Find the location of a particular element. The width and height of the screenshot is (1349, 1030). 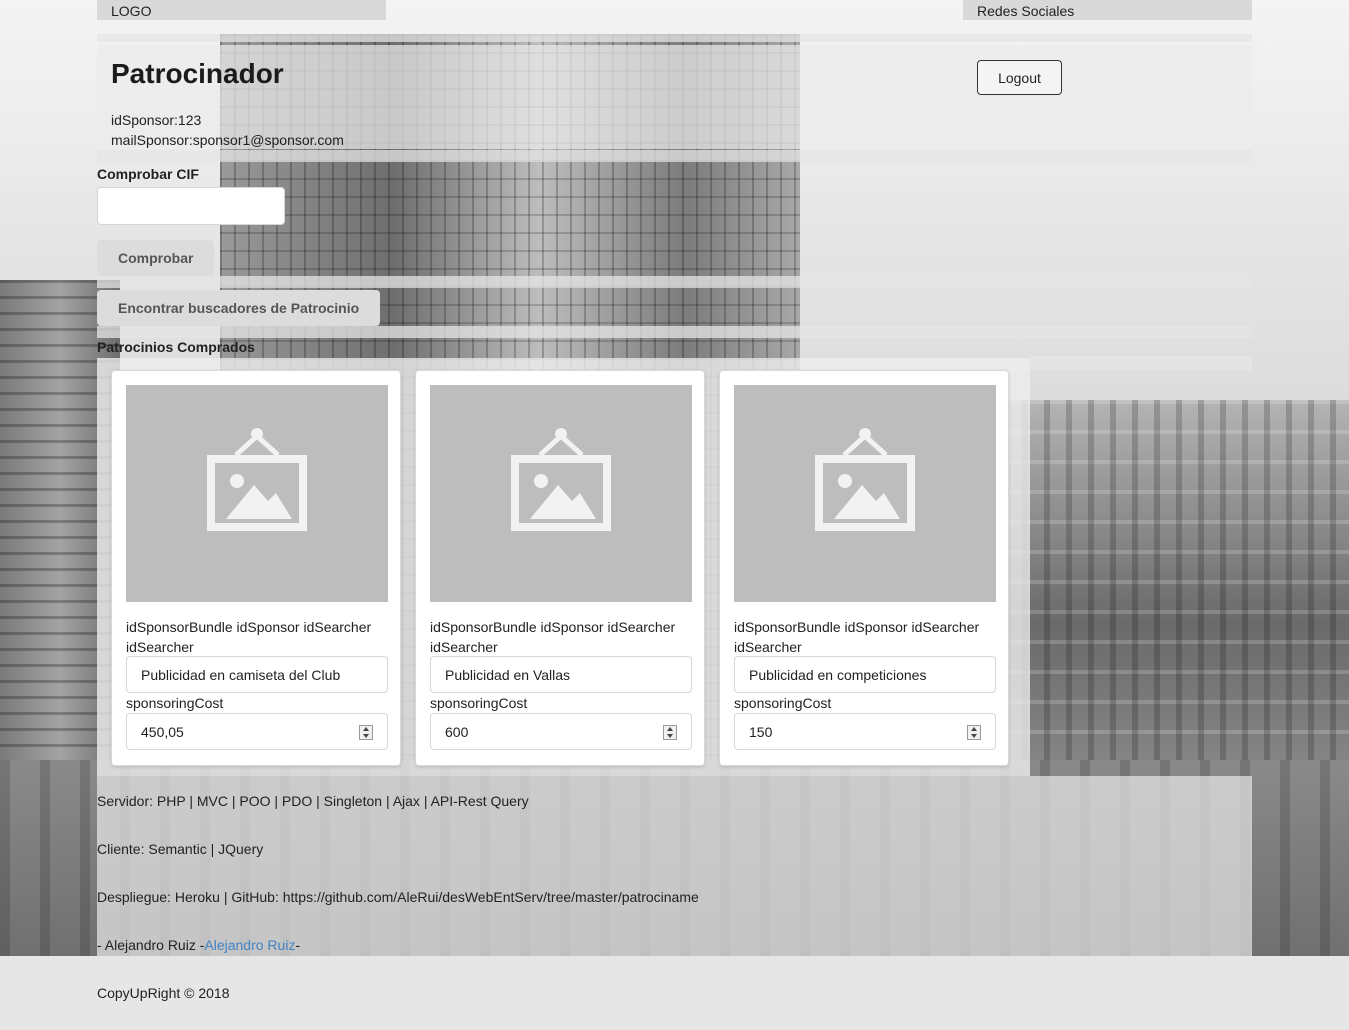

cost-value: 450,05 is located at coordinates (162, 732).